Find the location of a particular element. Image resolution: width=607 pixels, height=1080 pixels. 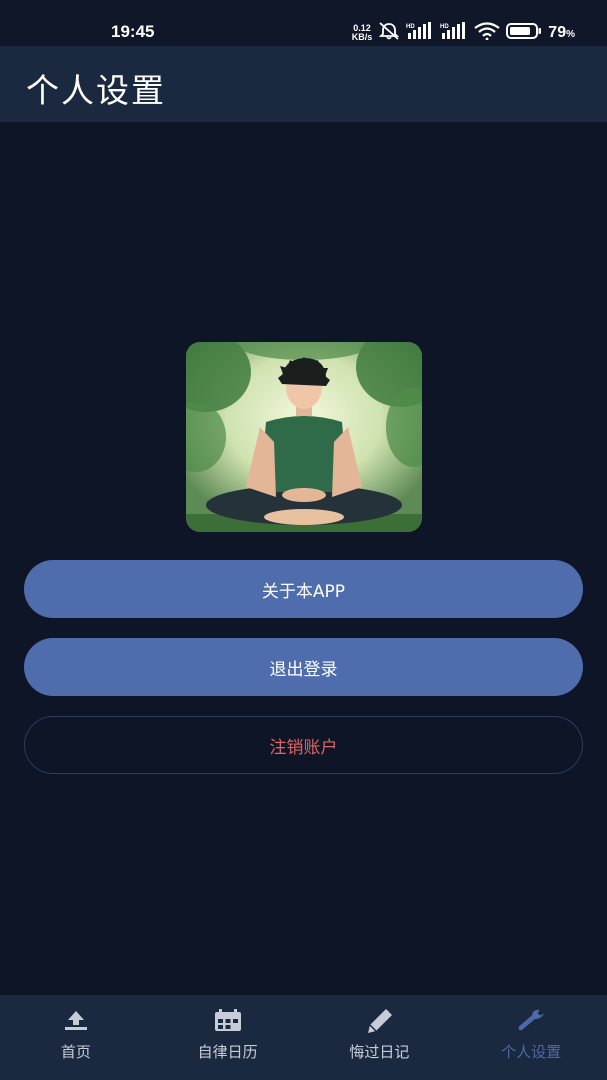

nav-item-home: 首页 is located at coordinates (76, 1037).